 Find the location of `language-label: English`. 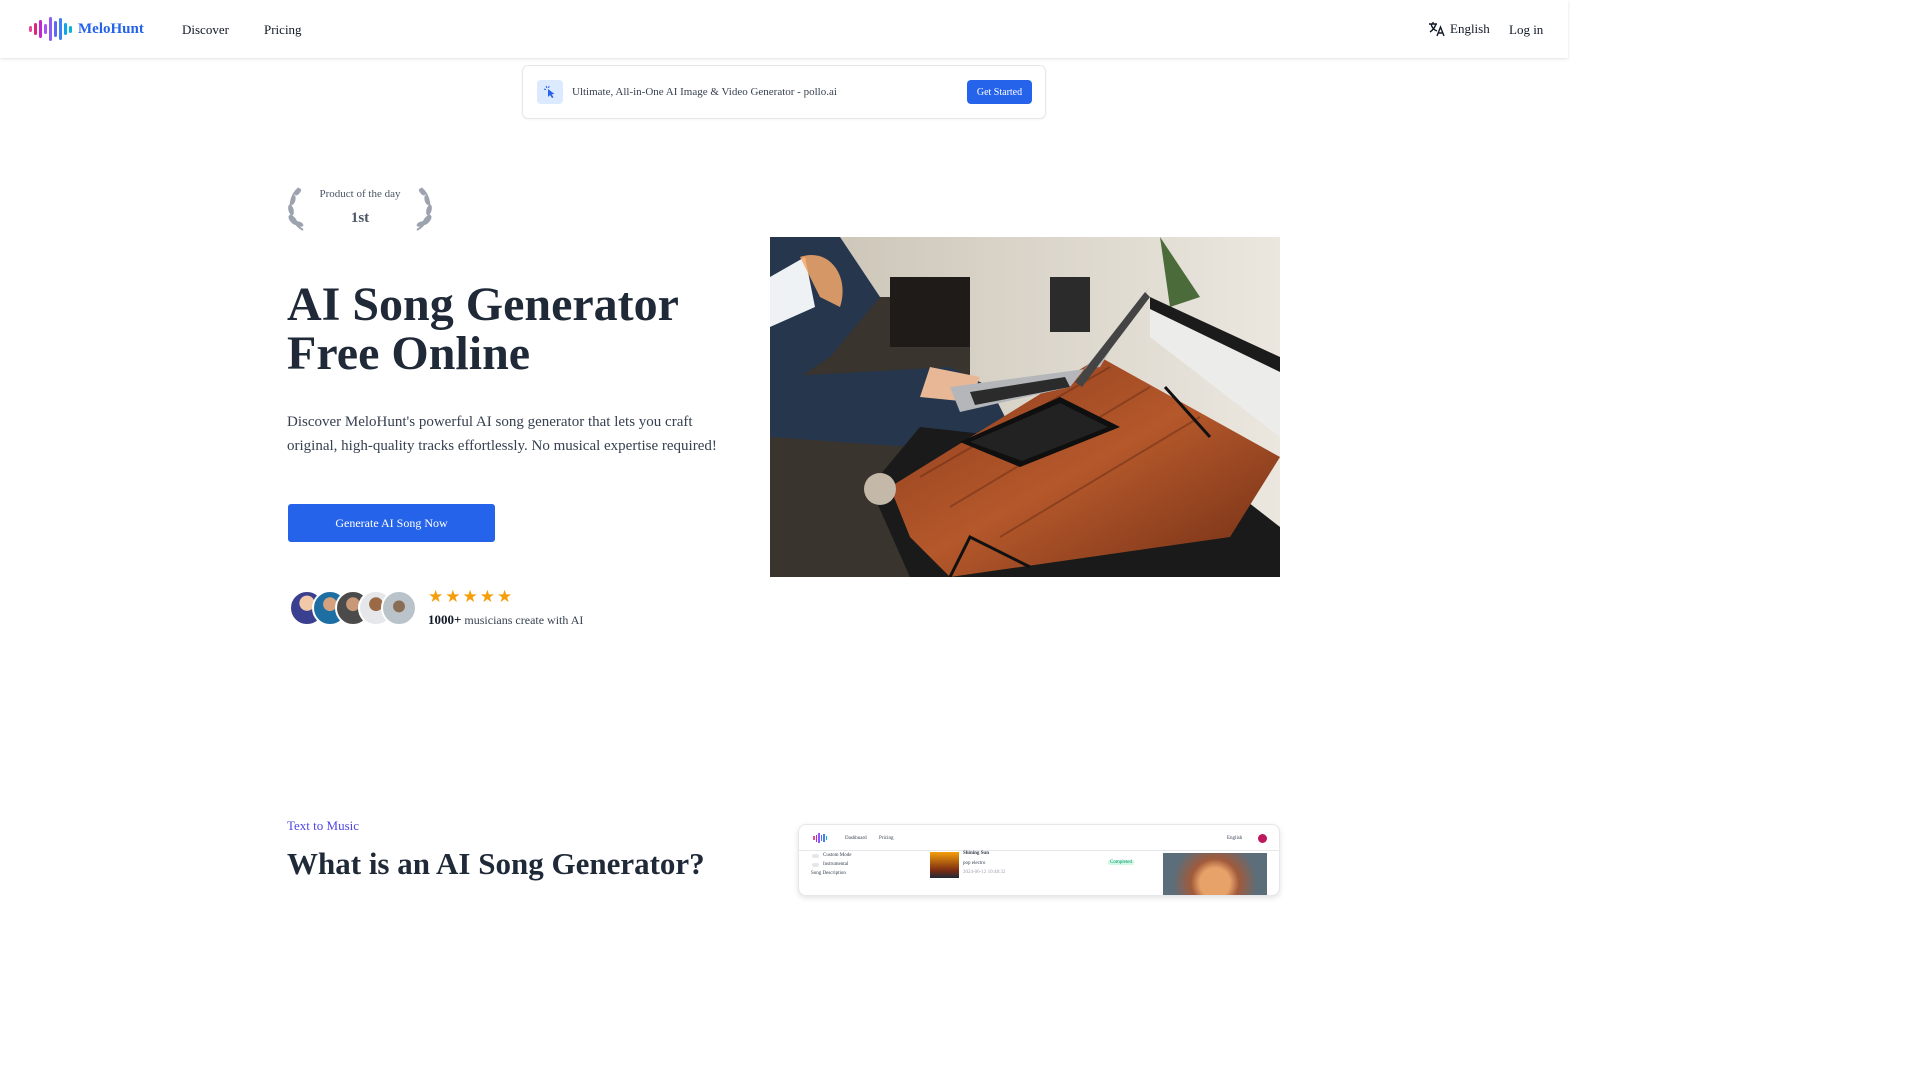

language-label: English is located at coordinates (1470, 28).